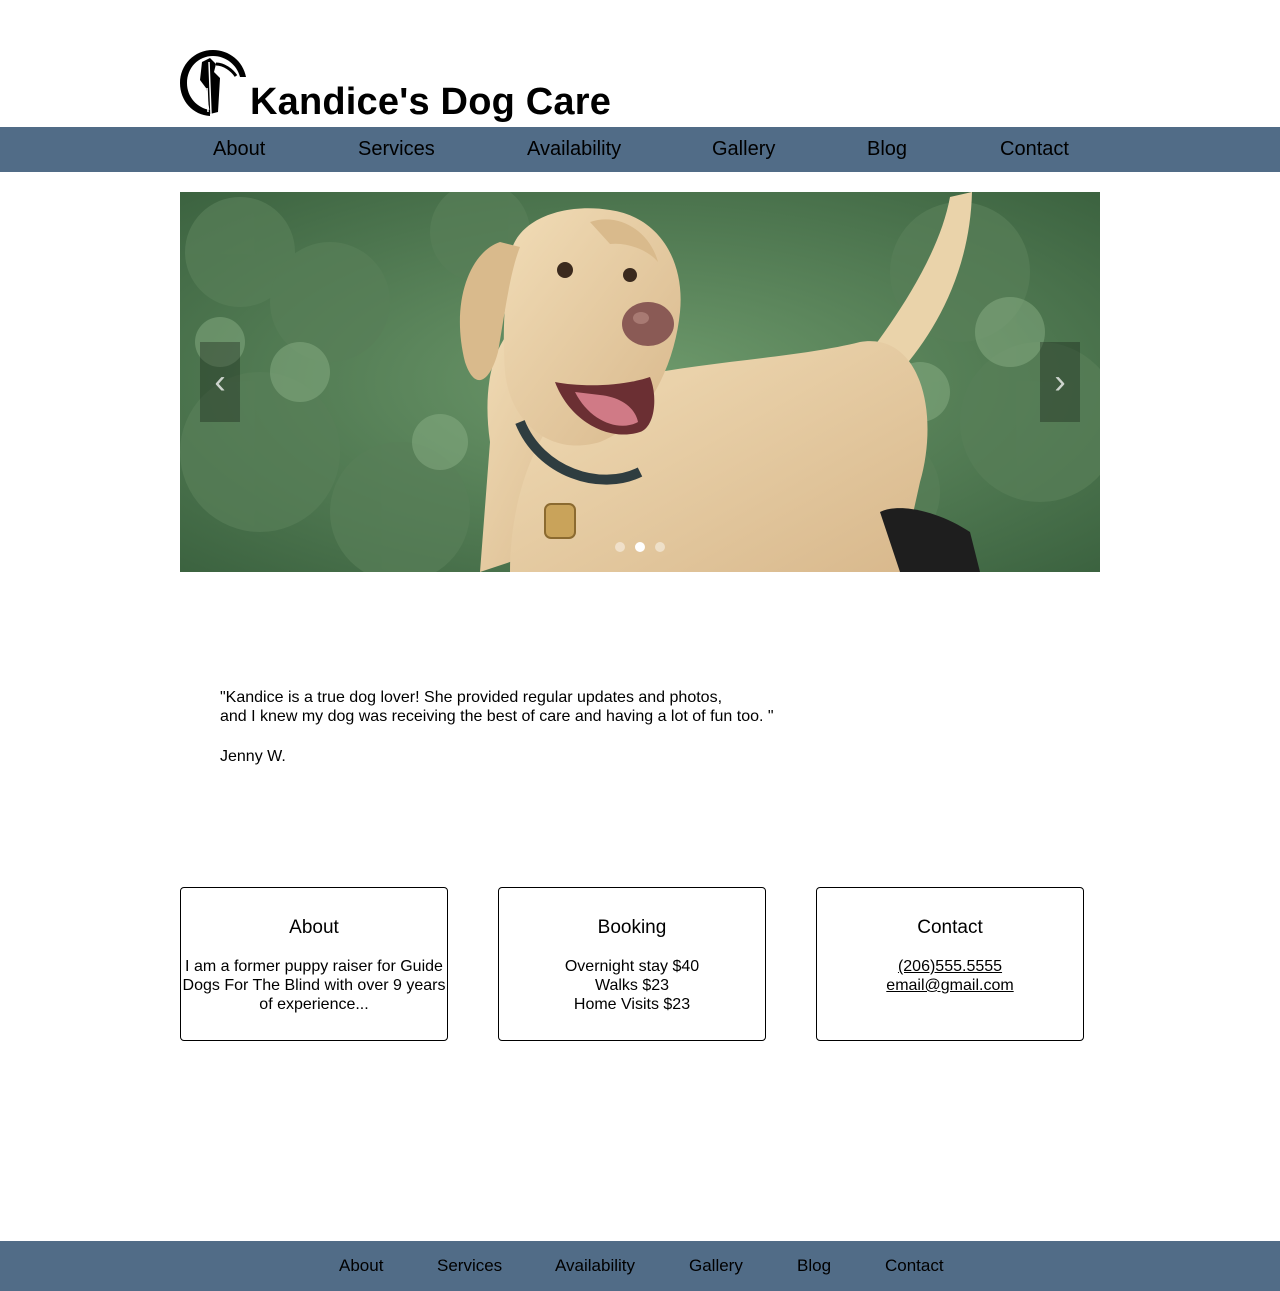 Image resolution: width=1280 pixels, height=1291 pixels. Describe the element at coordinates (716, 1266) in the screenshot. I see `footer-nav-gallery: Gallery` at that location.